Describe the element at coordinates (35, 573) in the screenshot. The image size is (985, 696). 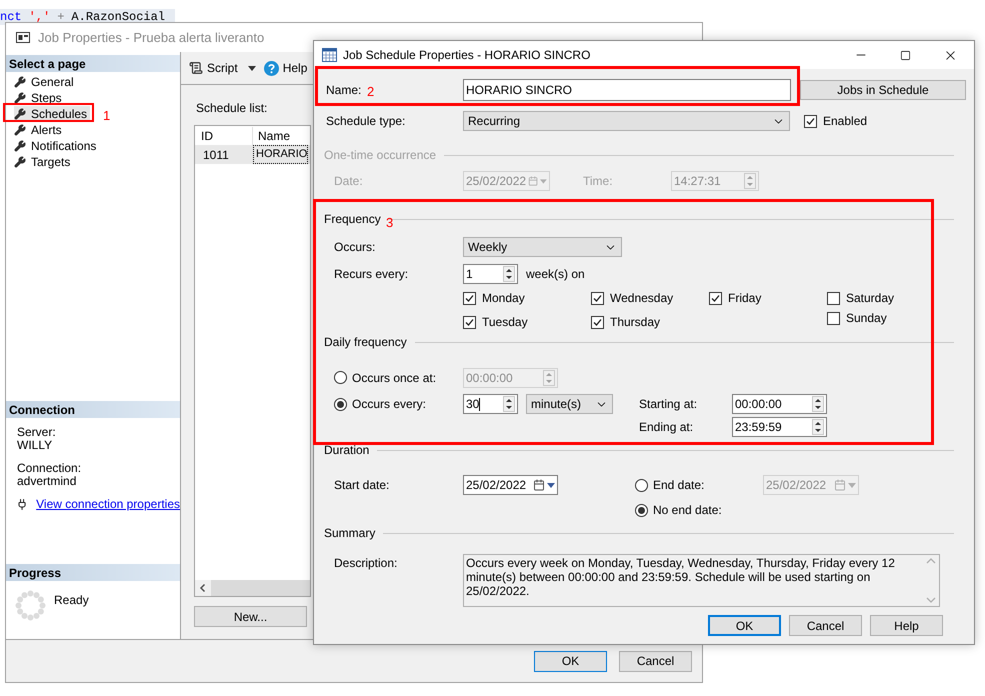
I see `pane-header: Progress` at that location.